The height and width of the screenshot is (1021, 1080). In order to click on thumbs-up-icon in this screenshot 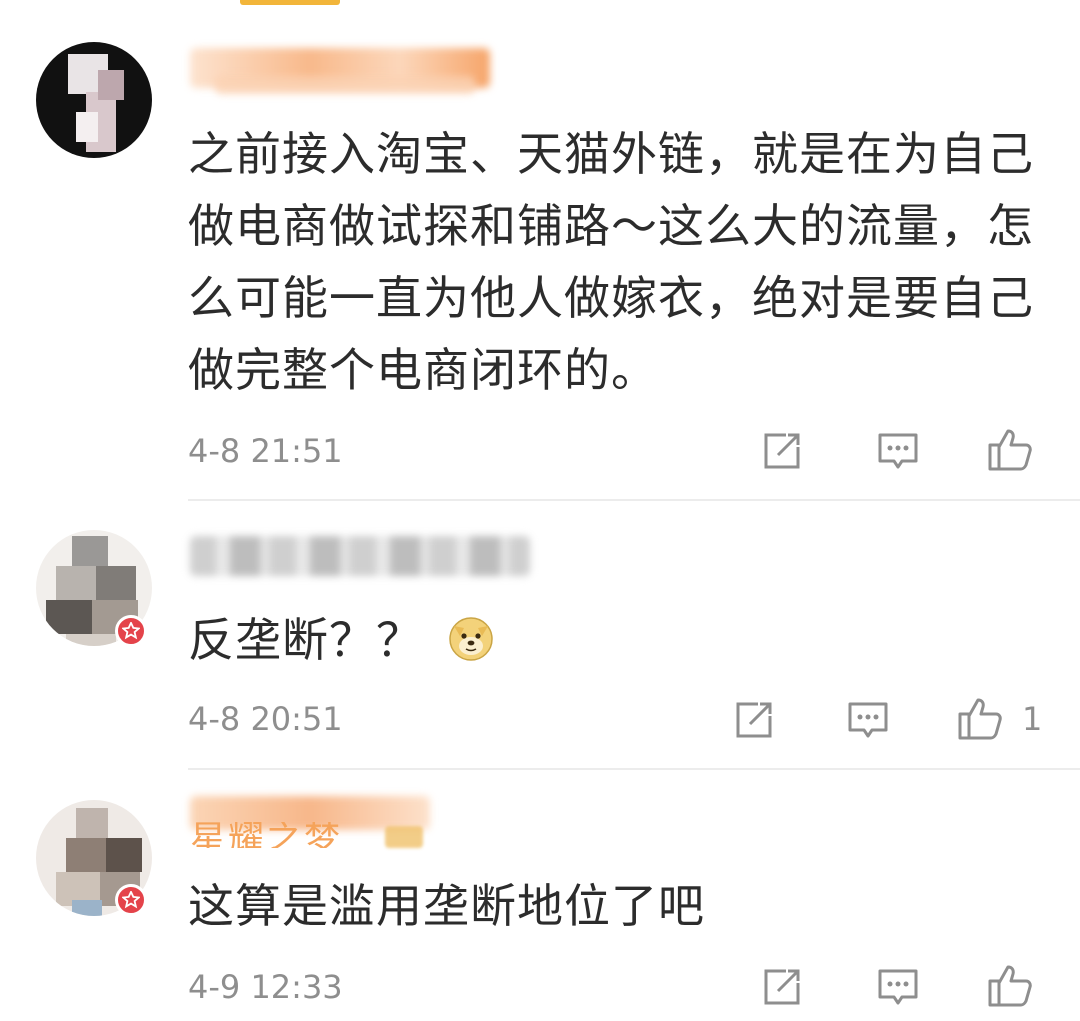, I will do `click(1010, 985)`.